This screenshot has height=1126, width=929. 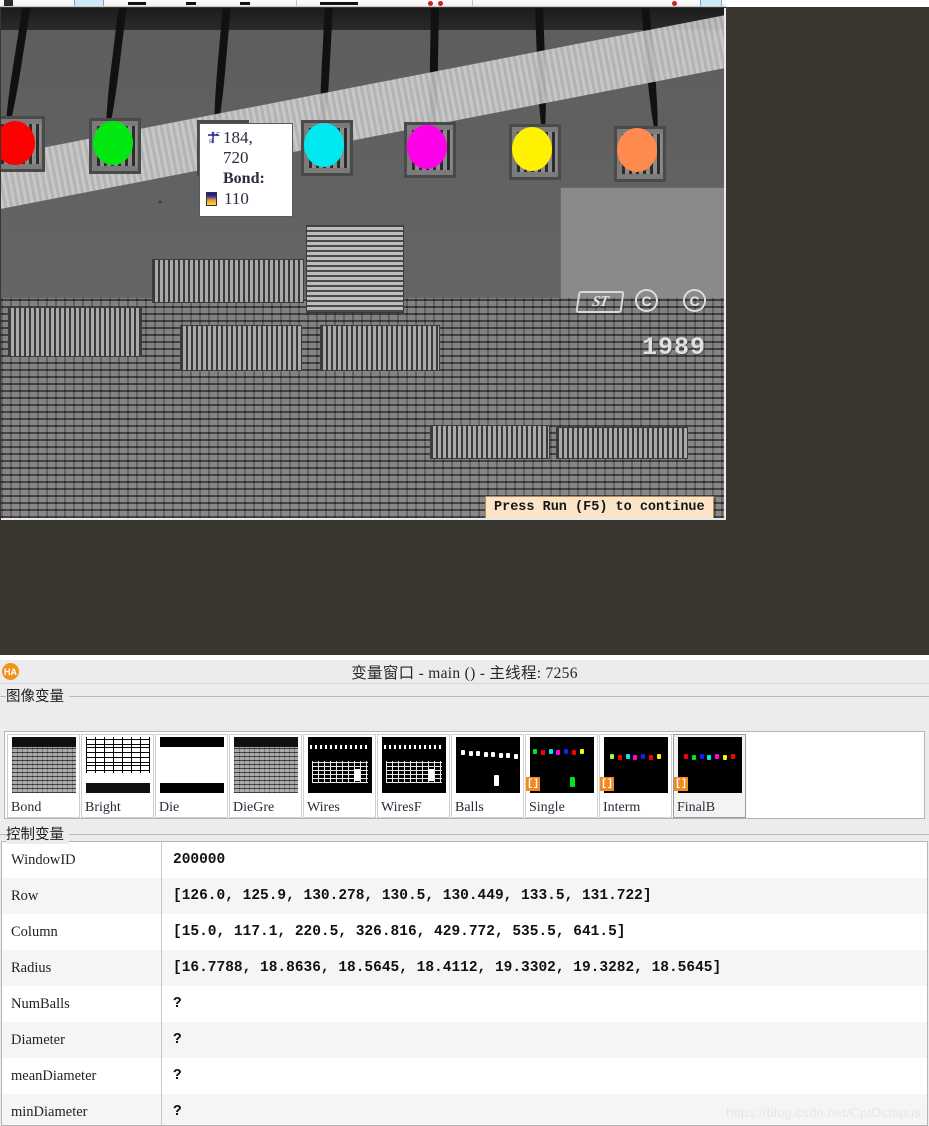 What do you see at coordinates (544, 860) in the screenshot?
I see `variable-value: 200000` at bounding box center [544, 860].